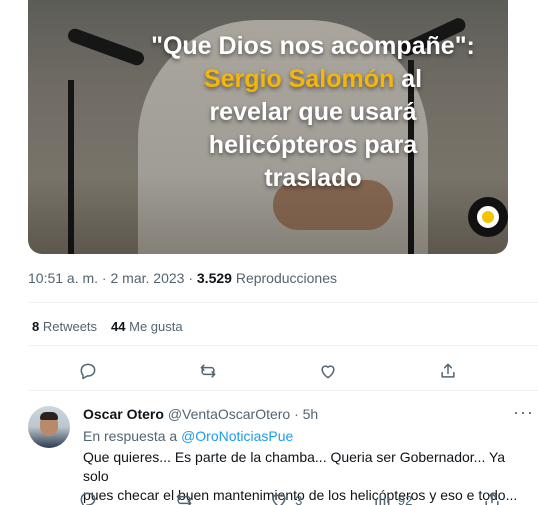 The image size is (538, 505). Describe the element at coordinates (392, 497) in the screenshot. I see `reply-views-button: 92` at that location.